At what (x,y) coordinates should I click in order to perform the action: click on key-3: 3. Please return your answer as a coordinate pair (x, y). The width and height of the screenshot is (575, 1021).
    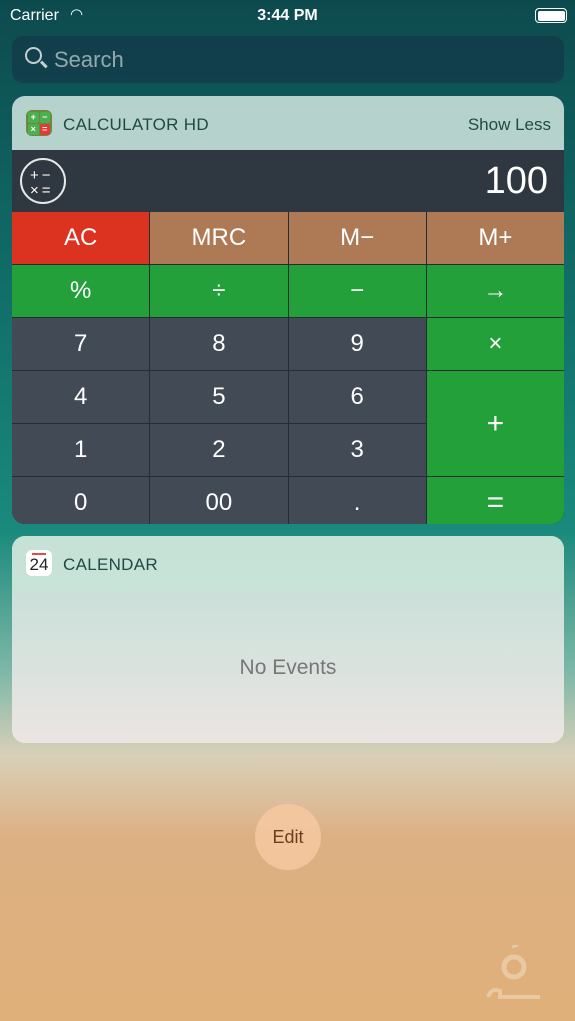
    Looking at the image, I should click on (357, 450).